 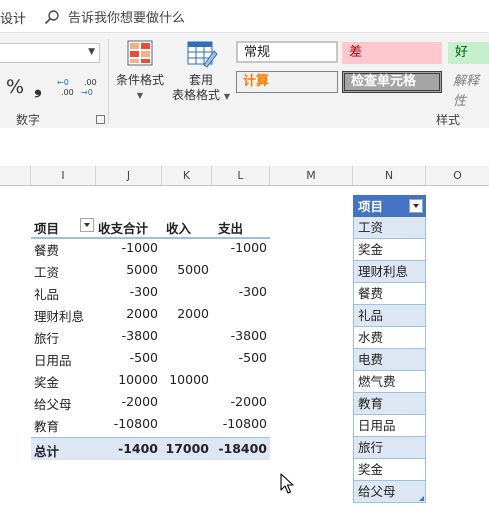 I want to click on pivot-cell-total: -2000, so click(x=140, y=401).